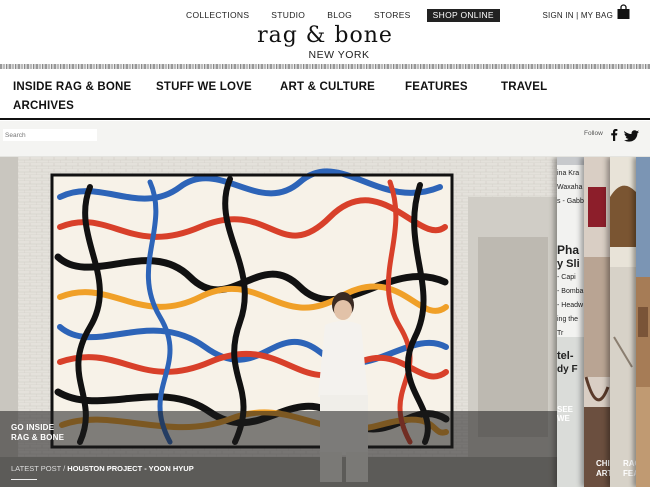 This screenshot has height=487, width=650. I want to click on sign-in-my-bag-link: SIGN IN | MY BAG, so click(578, 15).